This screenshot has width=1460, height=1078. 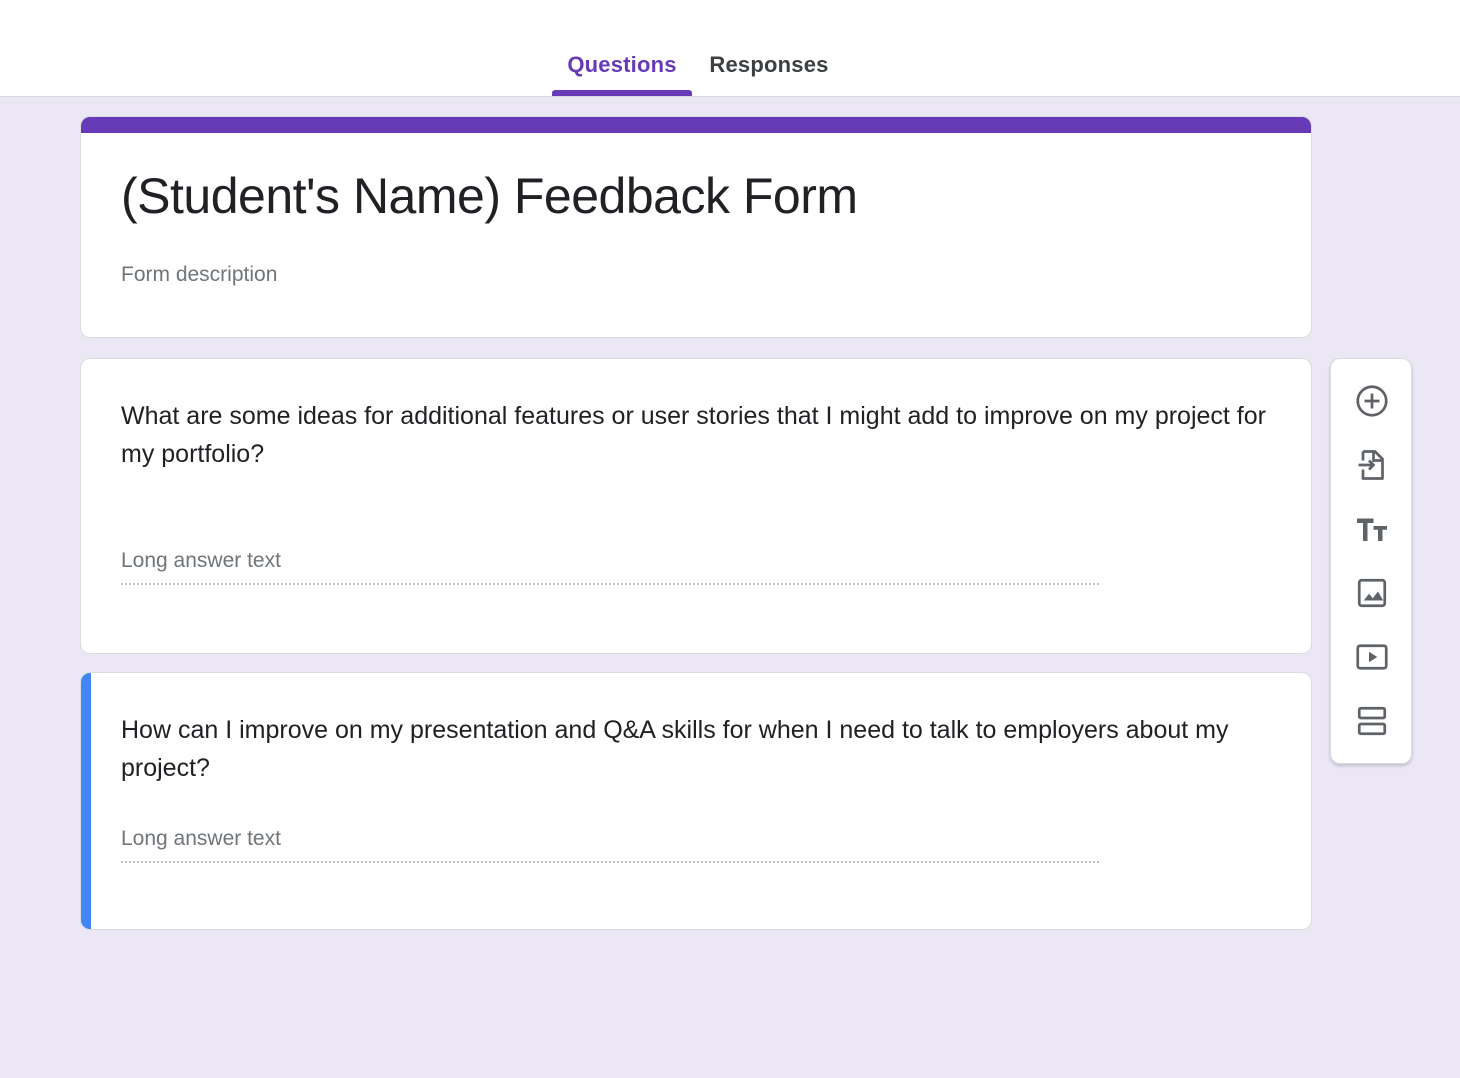 What do you see at coordinates (199, 275) in the screenshot?
I see `form-description-field: Form description` at bounding box center [199, 275].